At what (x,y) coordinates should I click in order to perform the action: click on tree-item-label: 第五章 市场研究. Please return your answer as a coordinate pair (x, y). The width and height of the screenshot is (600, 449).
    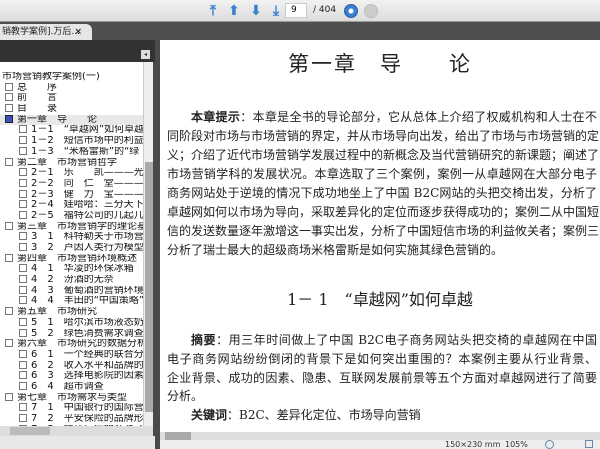
    Looking at the image, I should click on (57, 312).